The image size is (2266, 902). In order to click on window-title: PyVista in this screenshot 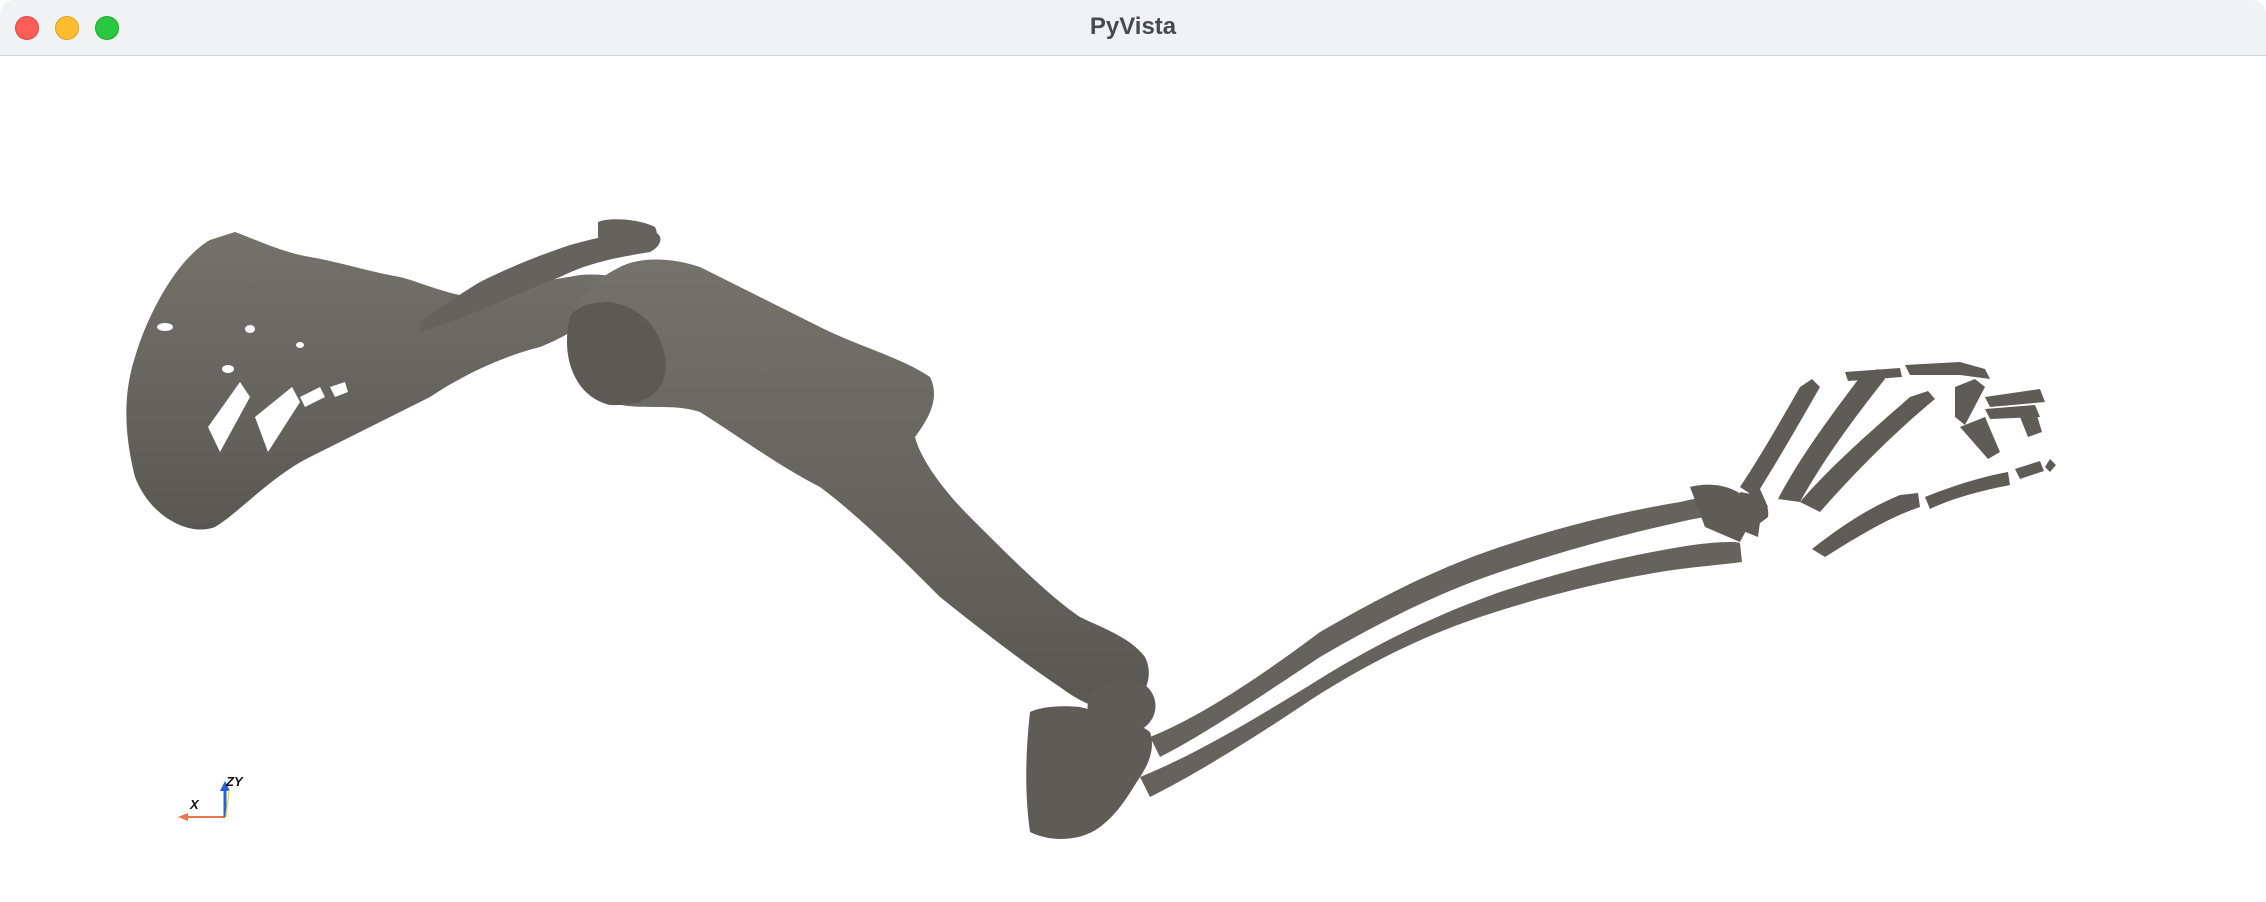, I will do `click(1133, 26)`.